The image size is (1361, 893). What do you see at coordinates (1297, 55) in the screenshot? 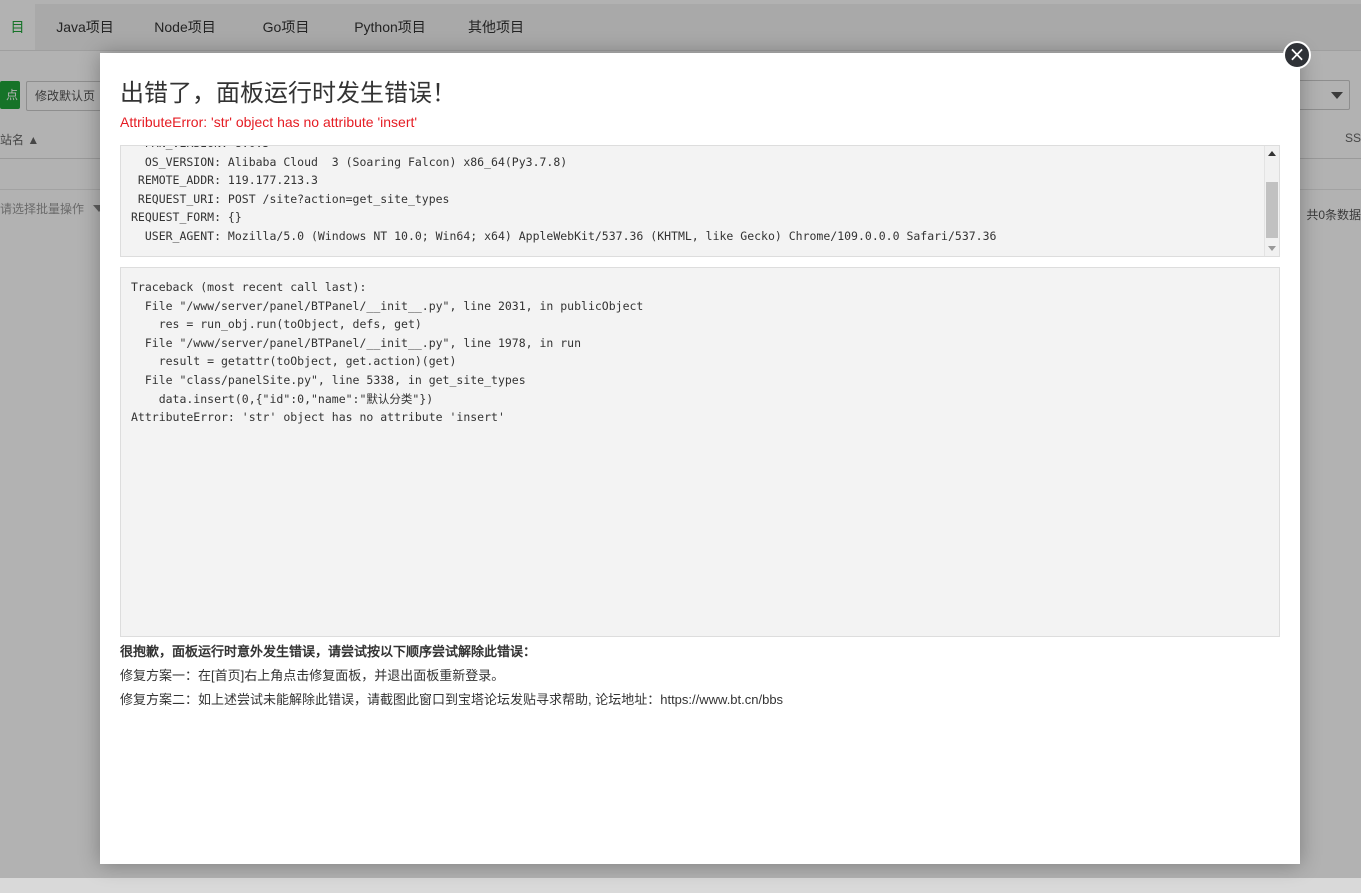
I see `close-icon: ×` at bounding box center [1297, 55].